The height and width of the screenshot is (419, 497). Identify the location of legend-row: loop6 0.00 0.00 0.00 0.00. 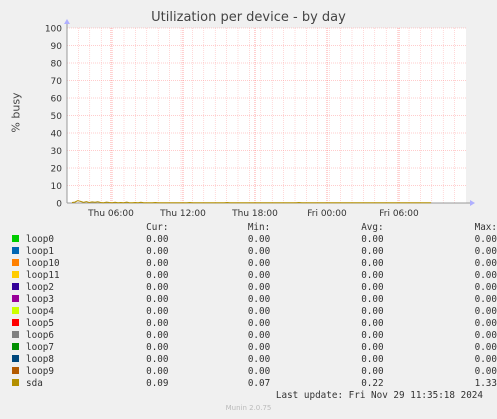
(254, 336).